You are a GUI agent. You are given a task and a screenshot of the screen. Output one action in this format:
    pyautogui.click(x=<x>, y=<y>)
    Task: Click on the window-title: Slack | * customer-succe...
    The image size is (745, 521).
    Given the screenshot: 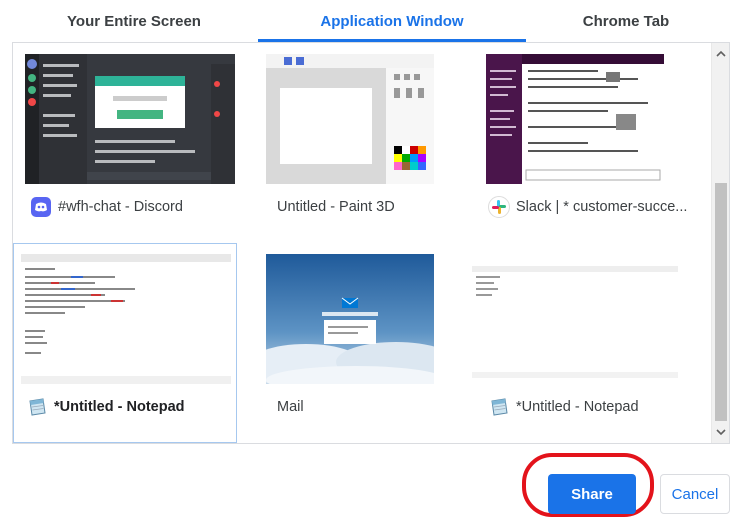 What is the action you would take?
    pyautogui.click(x=602, y=207)
    